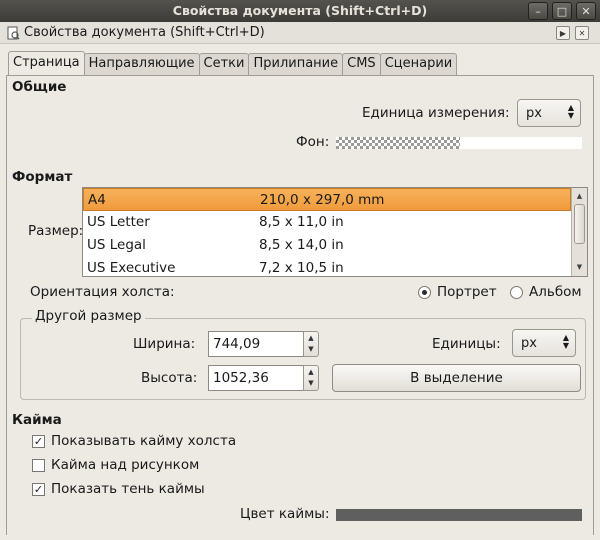  Describe the element at coordinates (529, 343) in the screenshot. I see `units-combo-value: px` at that location.